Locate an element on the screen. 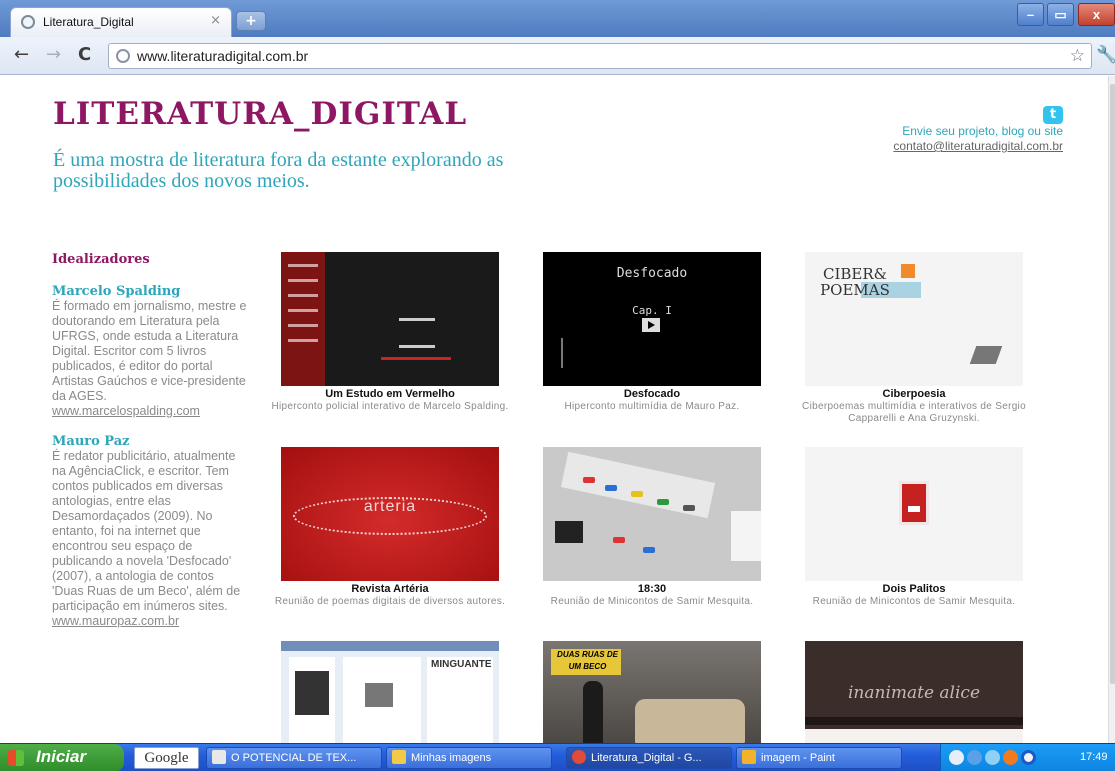  start-button: Iniciar is located at coordinates (62, 757).